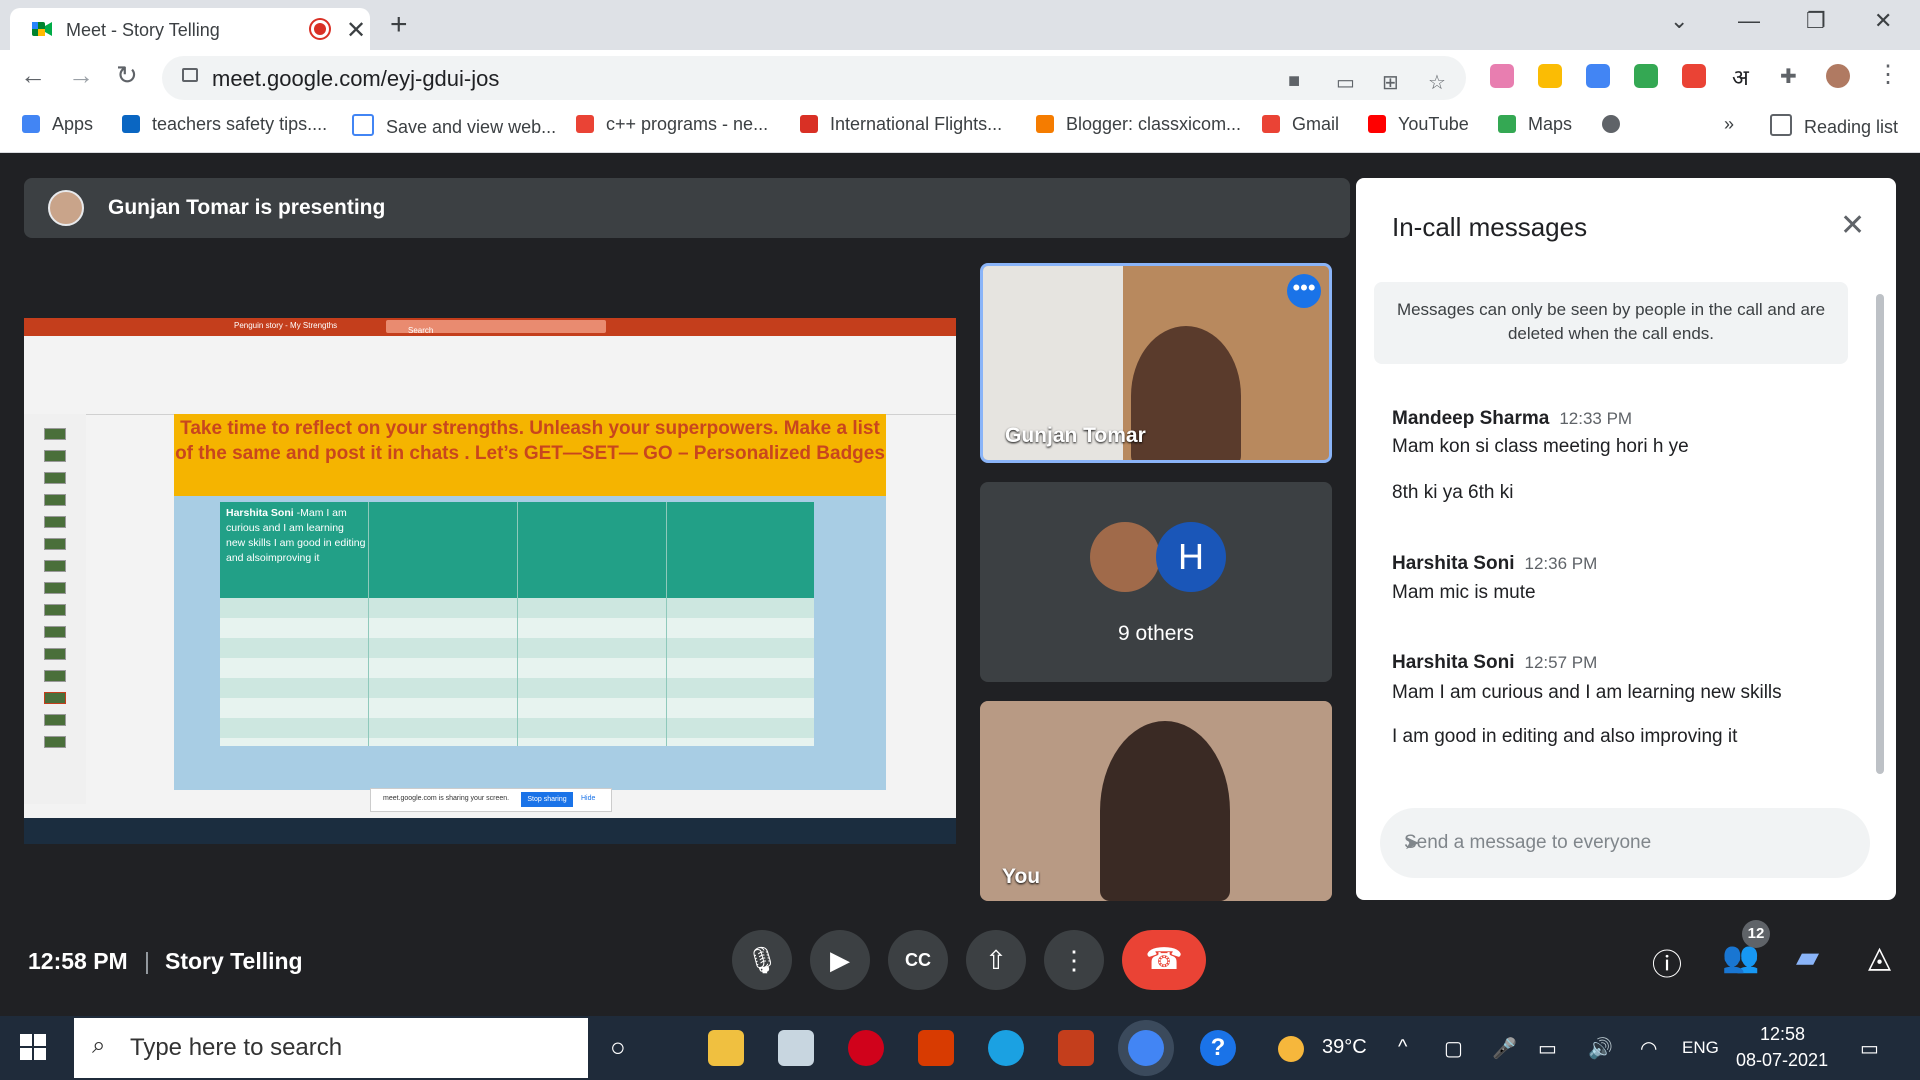 The image size is (1920, 1080). Describe the element at coordinates (1146, 1048) in the screenshot. I see `chrome-icon` at that location.